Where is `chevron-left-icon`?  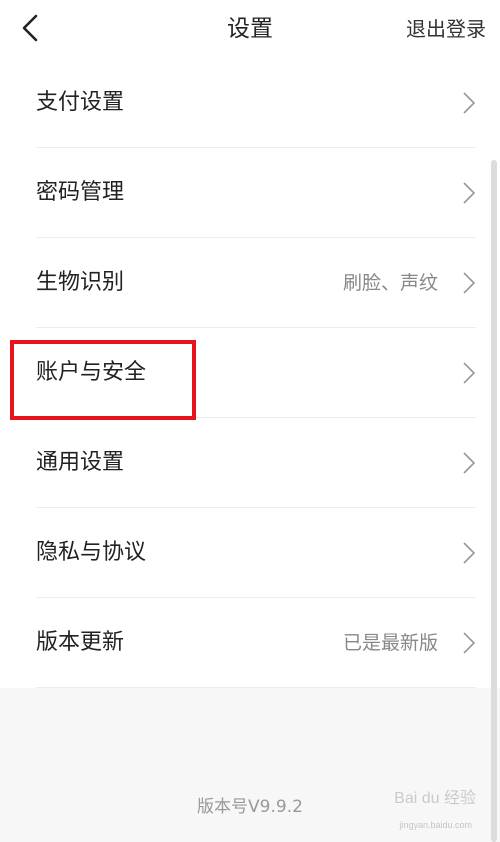 chevron-left-icon is located at coordinates (30, 28).